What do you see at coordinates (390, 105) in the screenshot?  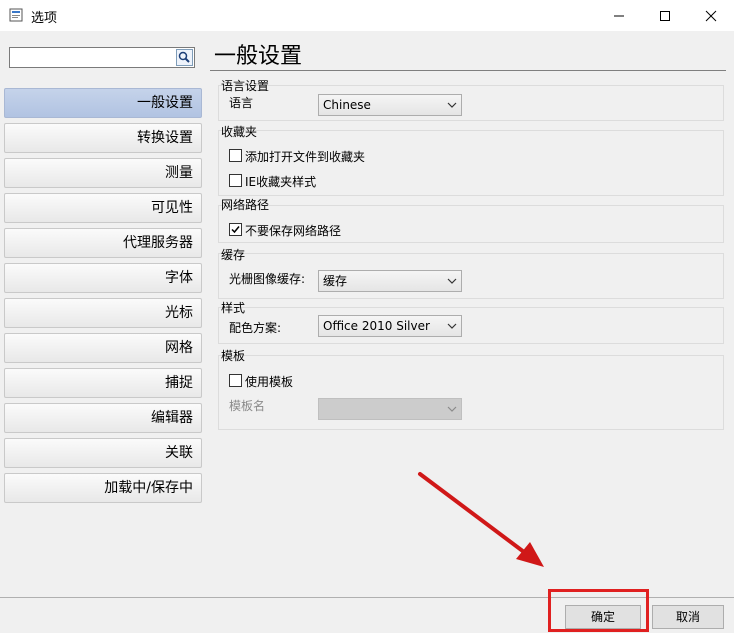 I see `language-select: Chinese` at bounding box center [390, 105].